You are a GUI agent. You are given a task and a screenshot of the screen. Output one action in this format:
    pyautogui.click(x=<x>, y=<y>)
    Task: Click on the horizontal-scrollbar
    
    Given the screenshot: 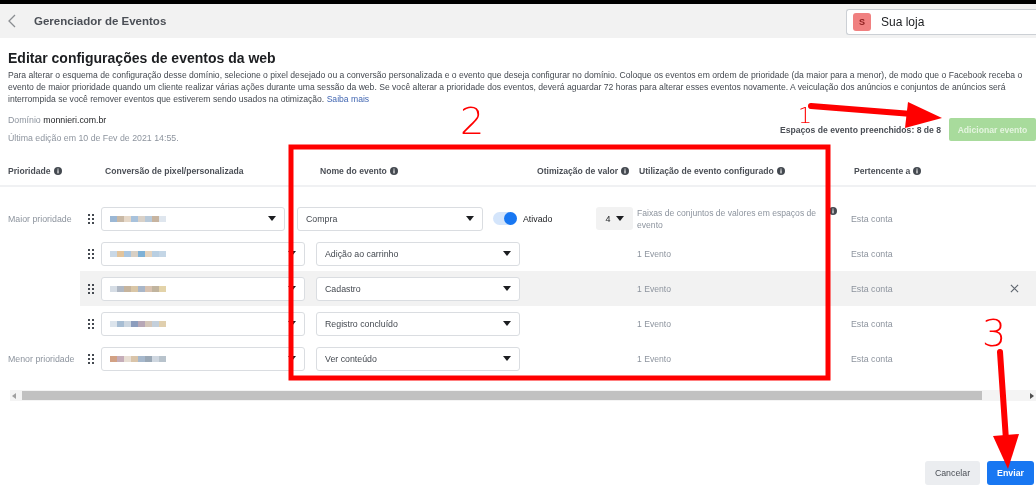 What is the action you would take?
    pyautogui.click(x=523, y=395)
    